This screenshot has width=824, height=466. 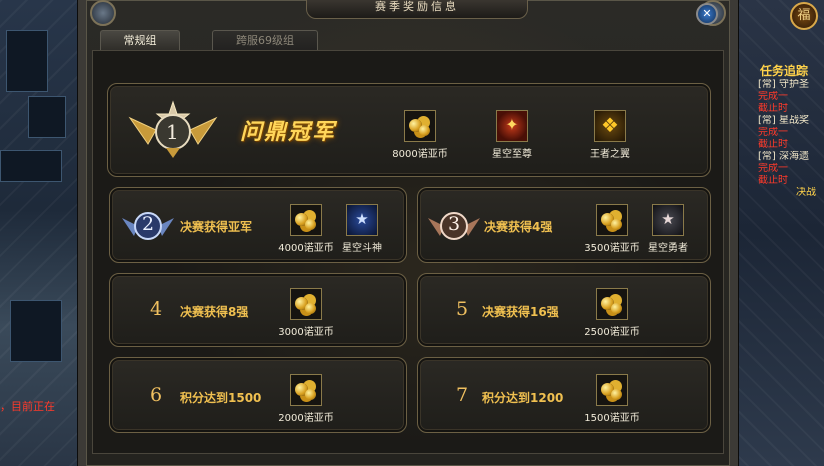 I want to click on tab-cross-server-group: 跨服69级组, so click(x=265, y=40).